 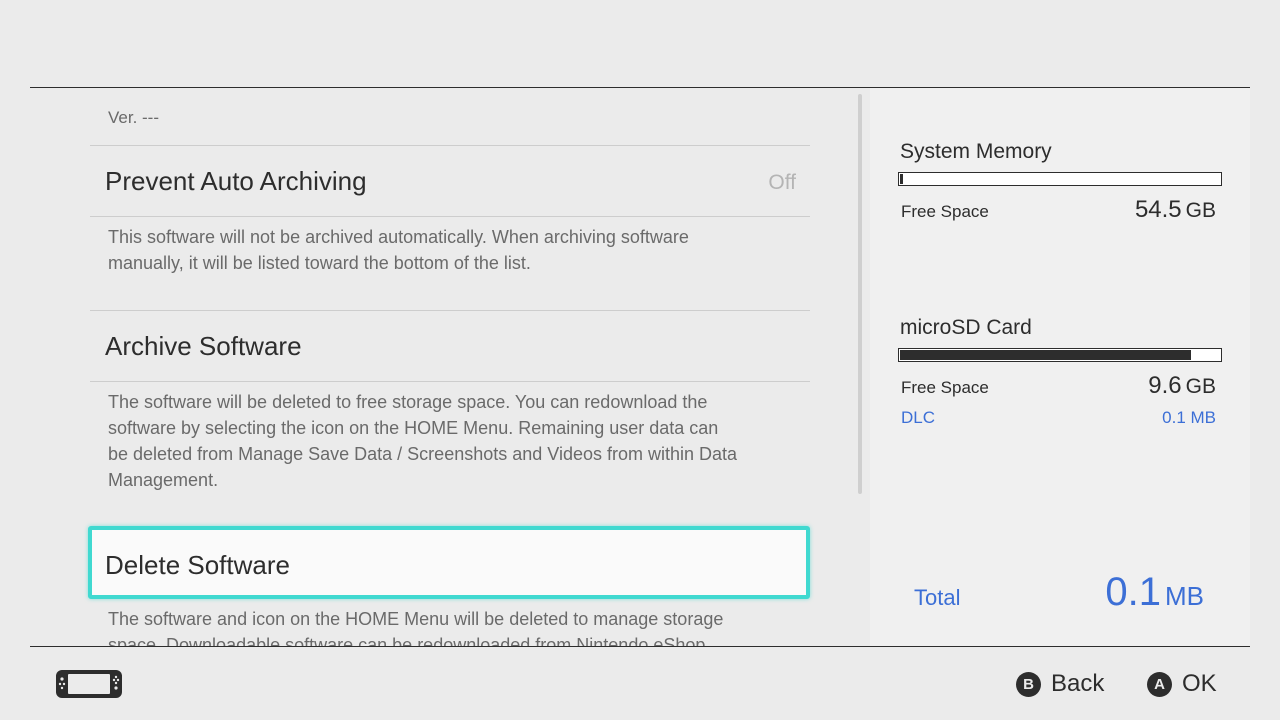 What do you see at coordinates (203, 346) in the screenshot?
I see `option-title: Archive Software` at bounding box center [203, 346].